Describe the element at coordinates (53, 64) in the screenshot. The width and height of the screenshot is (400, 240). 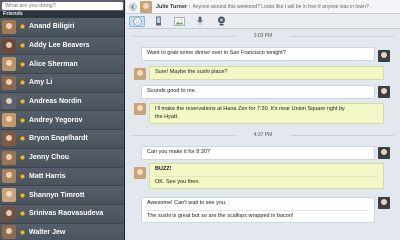
I see `friend-name: Alice Sherman` at that location.